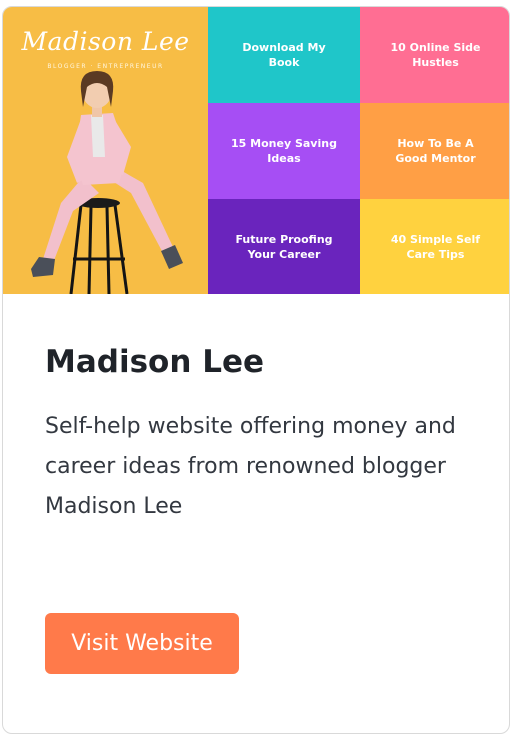 This screenshot has height=737, width=514. I want to click on tile-self-care-tips: 40 Simple Self Care Tips, so click(434, 246).